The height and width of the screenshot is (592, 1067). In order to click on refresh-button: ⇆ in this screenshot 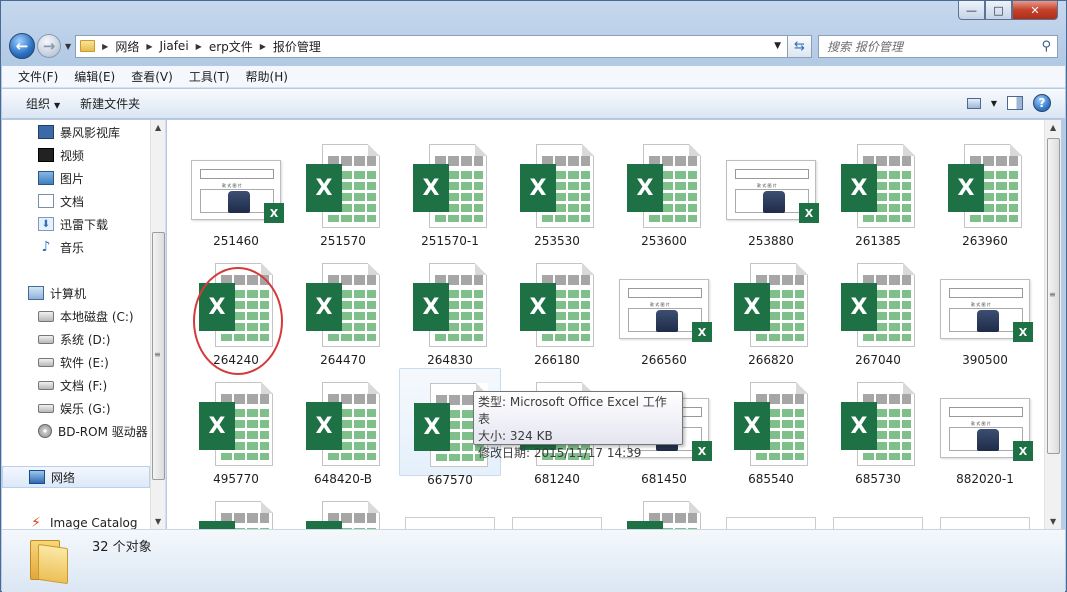, I will do `click(800, 46)`.